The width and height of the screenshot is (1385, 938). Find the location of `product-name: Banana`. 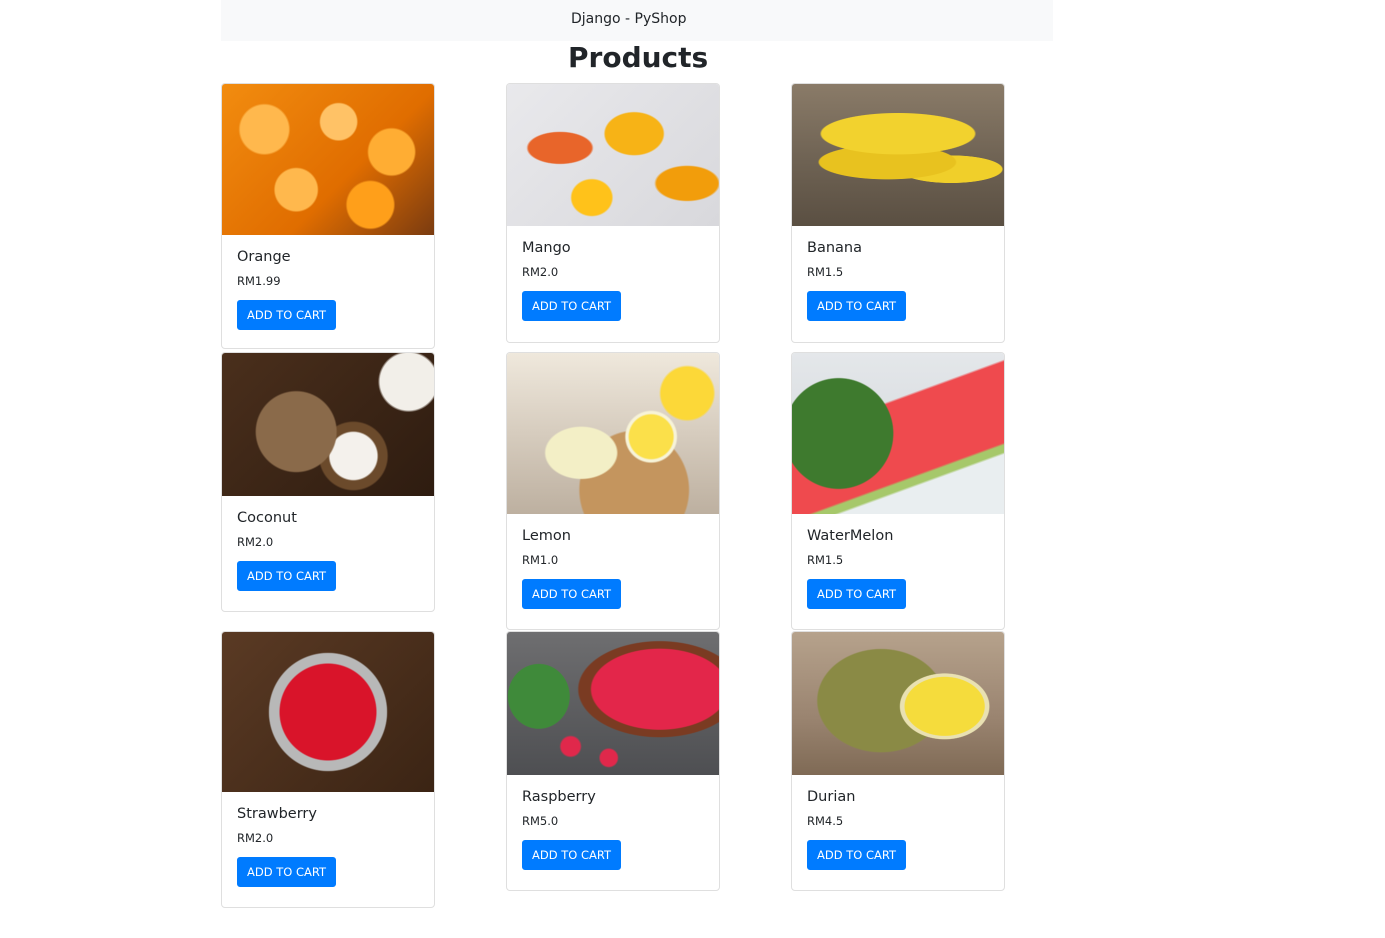

product-name: Banana is located at coordinates (834, 248).